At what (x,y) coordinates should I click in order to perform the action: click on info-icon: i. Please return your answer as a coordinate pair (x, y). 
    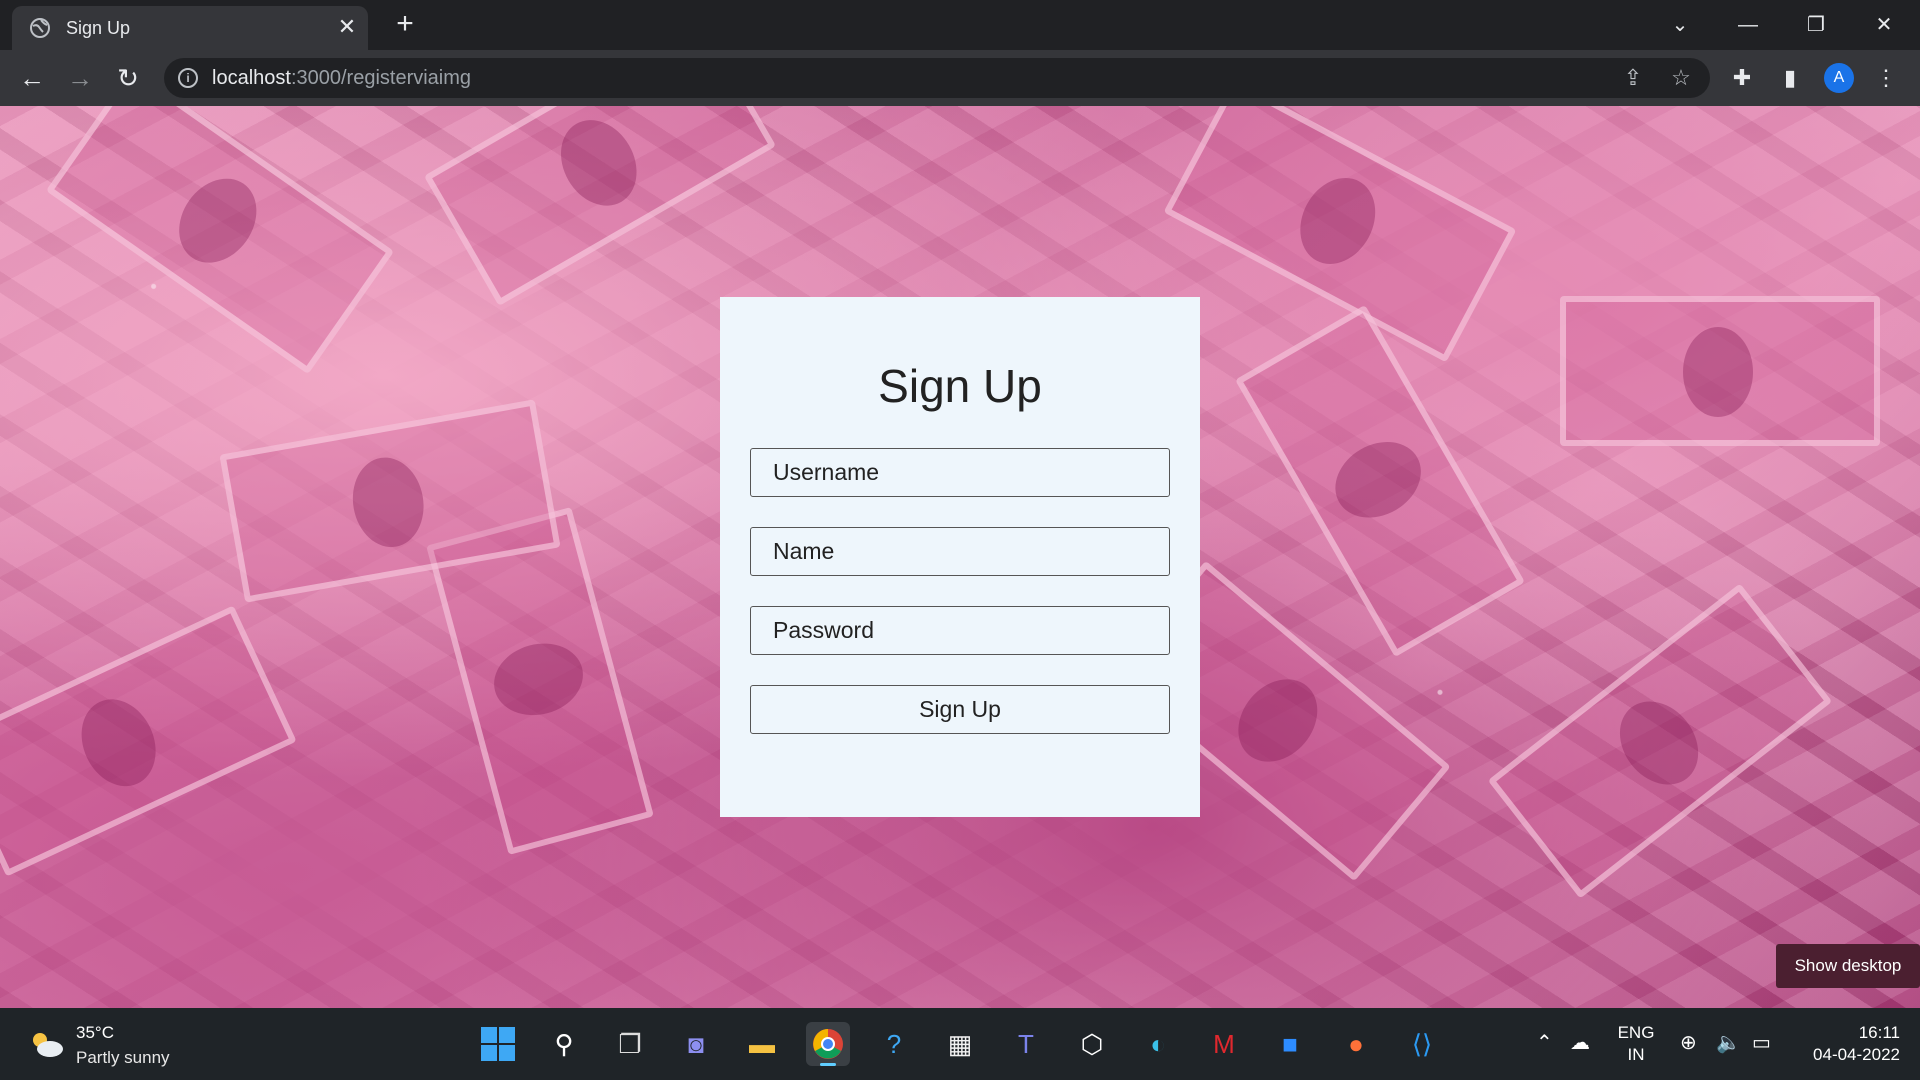
    Looking at the image, I should click on (188, 78).